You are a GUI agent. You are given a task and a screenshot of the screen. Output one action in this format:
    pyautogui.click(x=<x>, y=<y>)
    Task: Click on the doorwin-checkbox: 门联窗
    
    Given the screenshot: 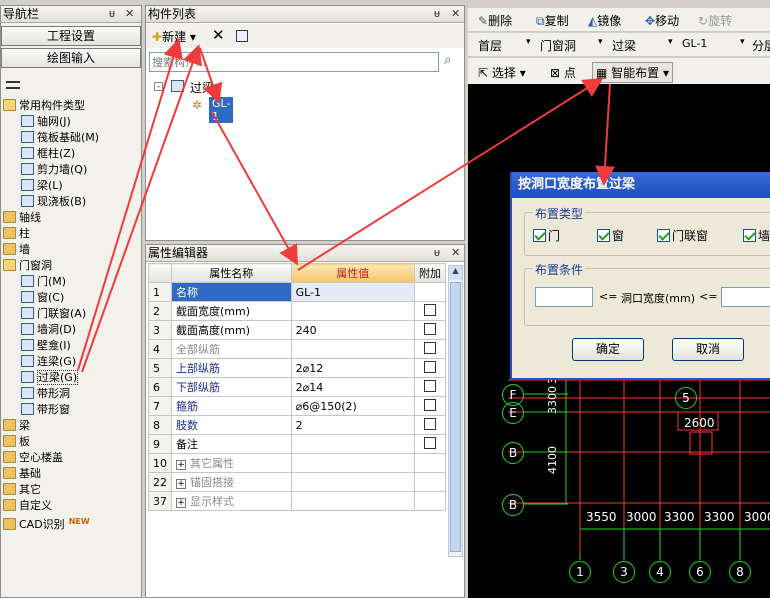 What is the action you would take?
    pyautogui.click(x=682, y=235)
    